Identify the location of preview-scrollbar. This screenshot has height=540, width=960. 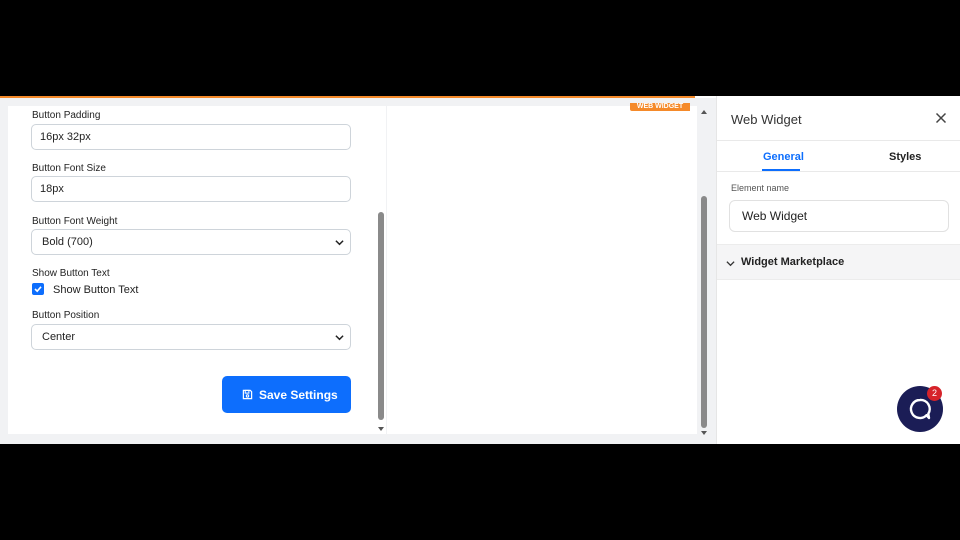
(704, 272).